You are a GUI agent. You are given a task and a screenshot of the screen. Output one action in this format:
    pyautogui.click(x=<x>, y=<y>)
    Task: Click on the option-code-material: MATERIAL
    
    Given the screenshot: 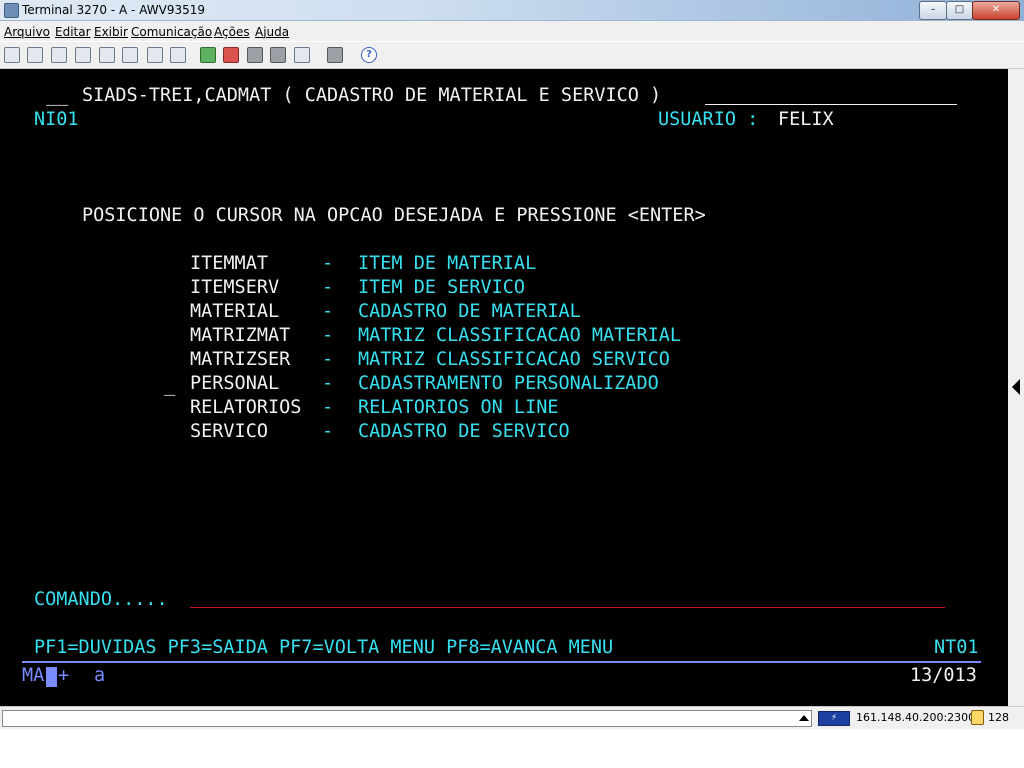 What is the action you would take?
    pyautogui.click(x=234, y=312)
    